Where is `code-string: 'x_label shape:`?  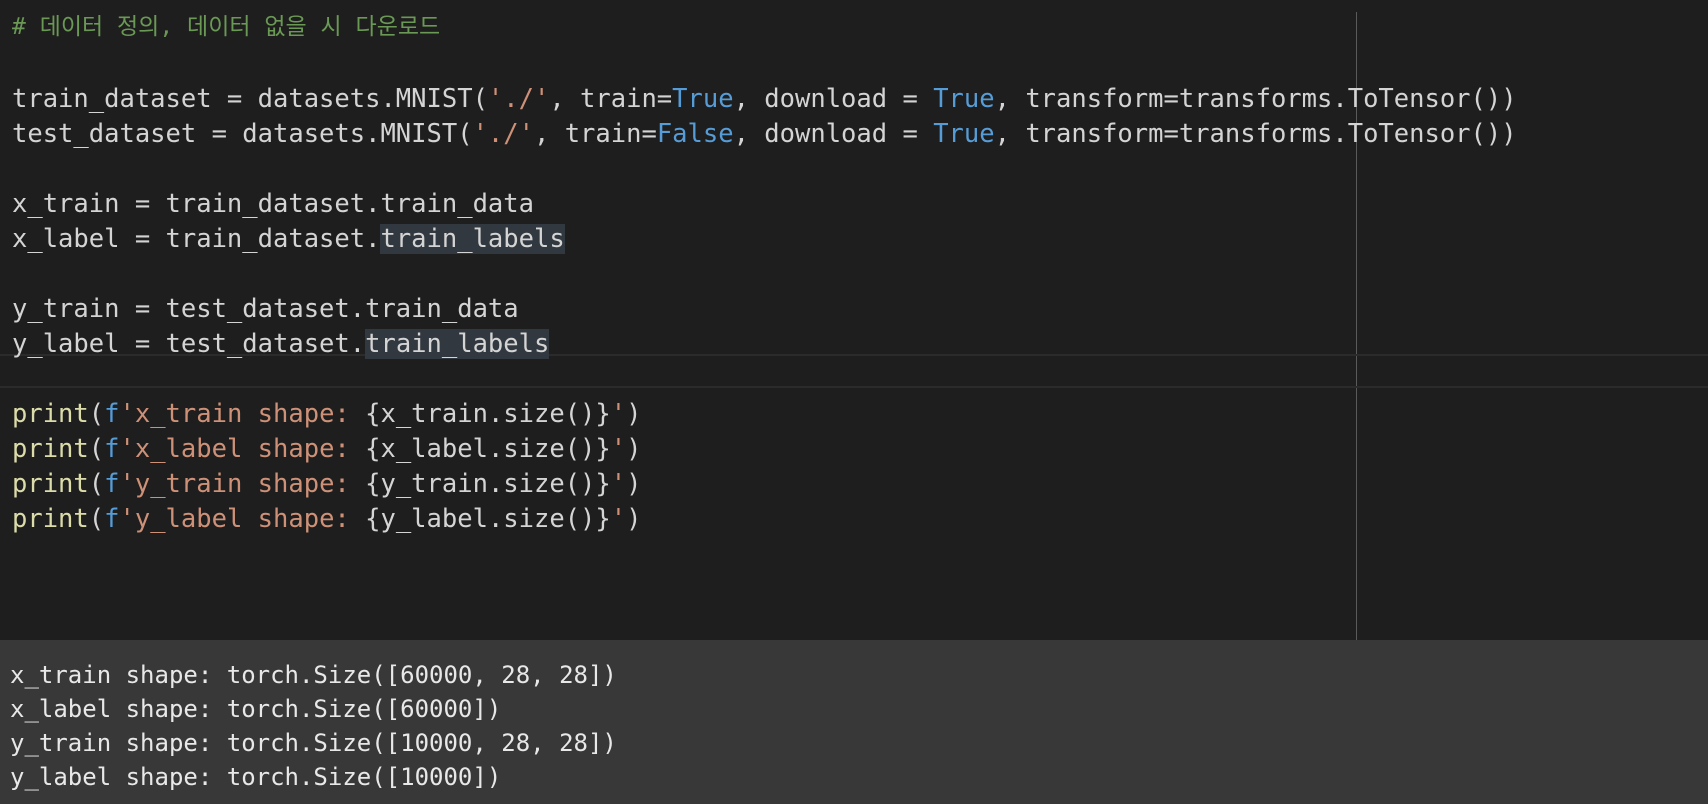 code-string: 'x_label shape: is located at coordinates (242, 449).